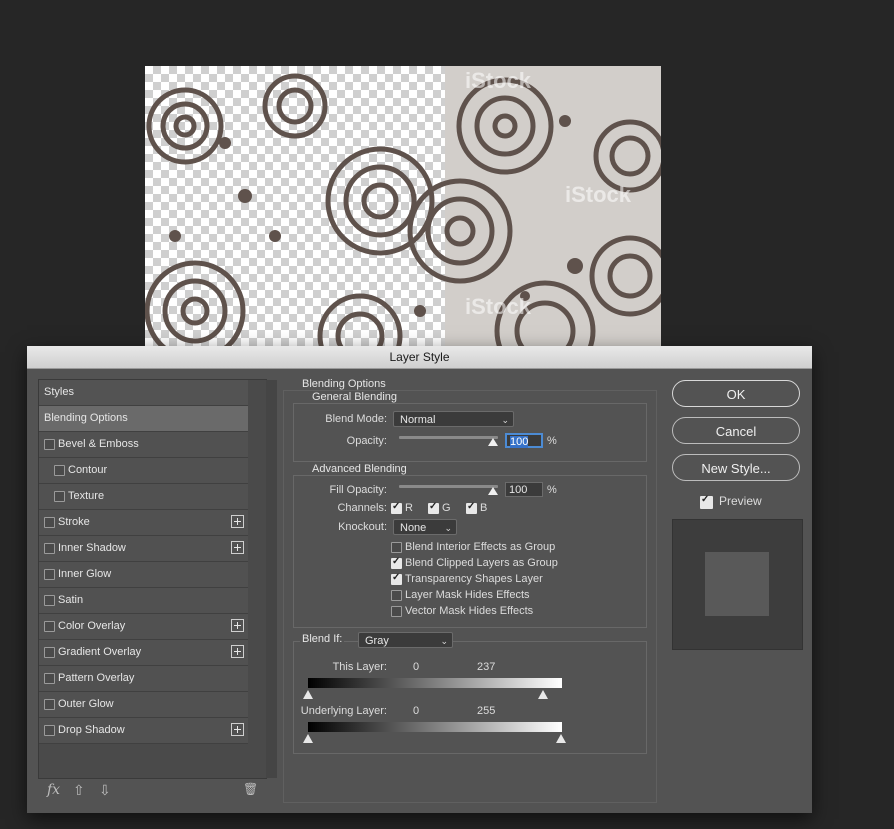 The image size is (894, 829). I want to click on style-item-label: Inner Glow, so click(85, 574).